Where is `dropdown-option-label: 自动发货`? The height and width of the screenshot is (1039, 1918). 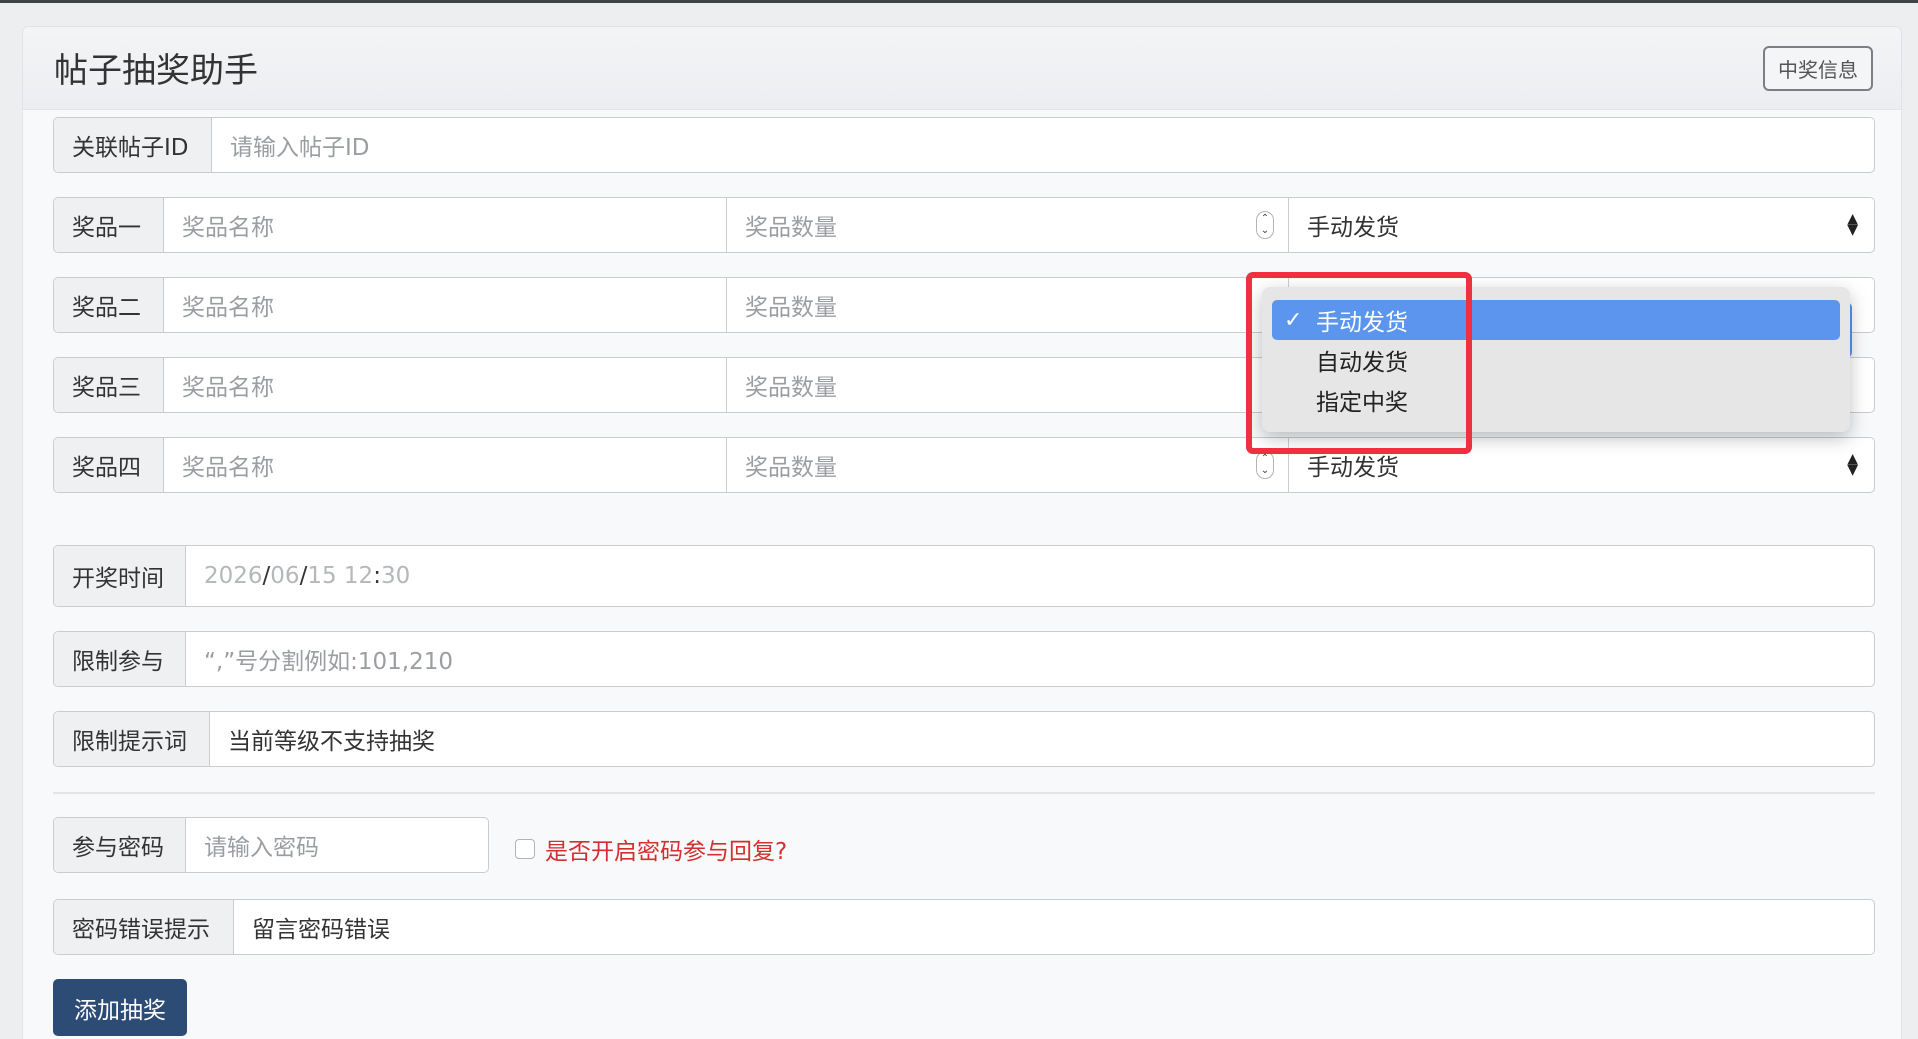 dropdown-option-label: 自动发货 is located at coordinates (1362, 363).